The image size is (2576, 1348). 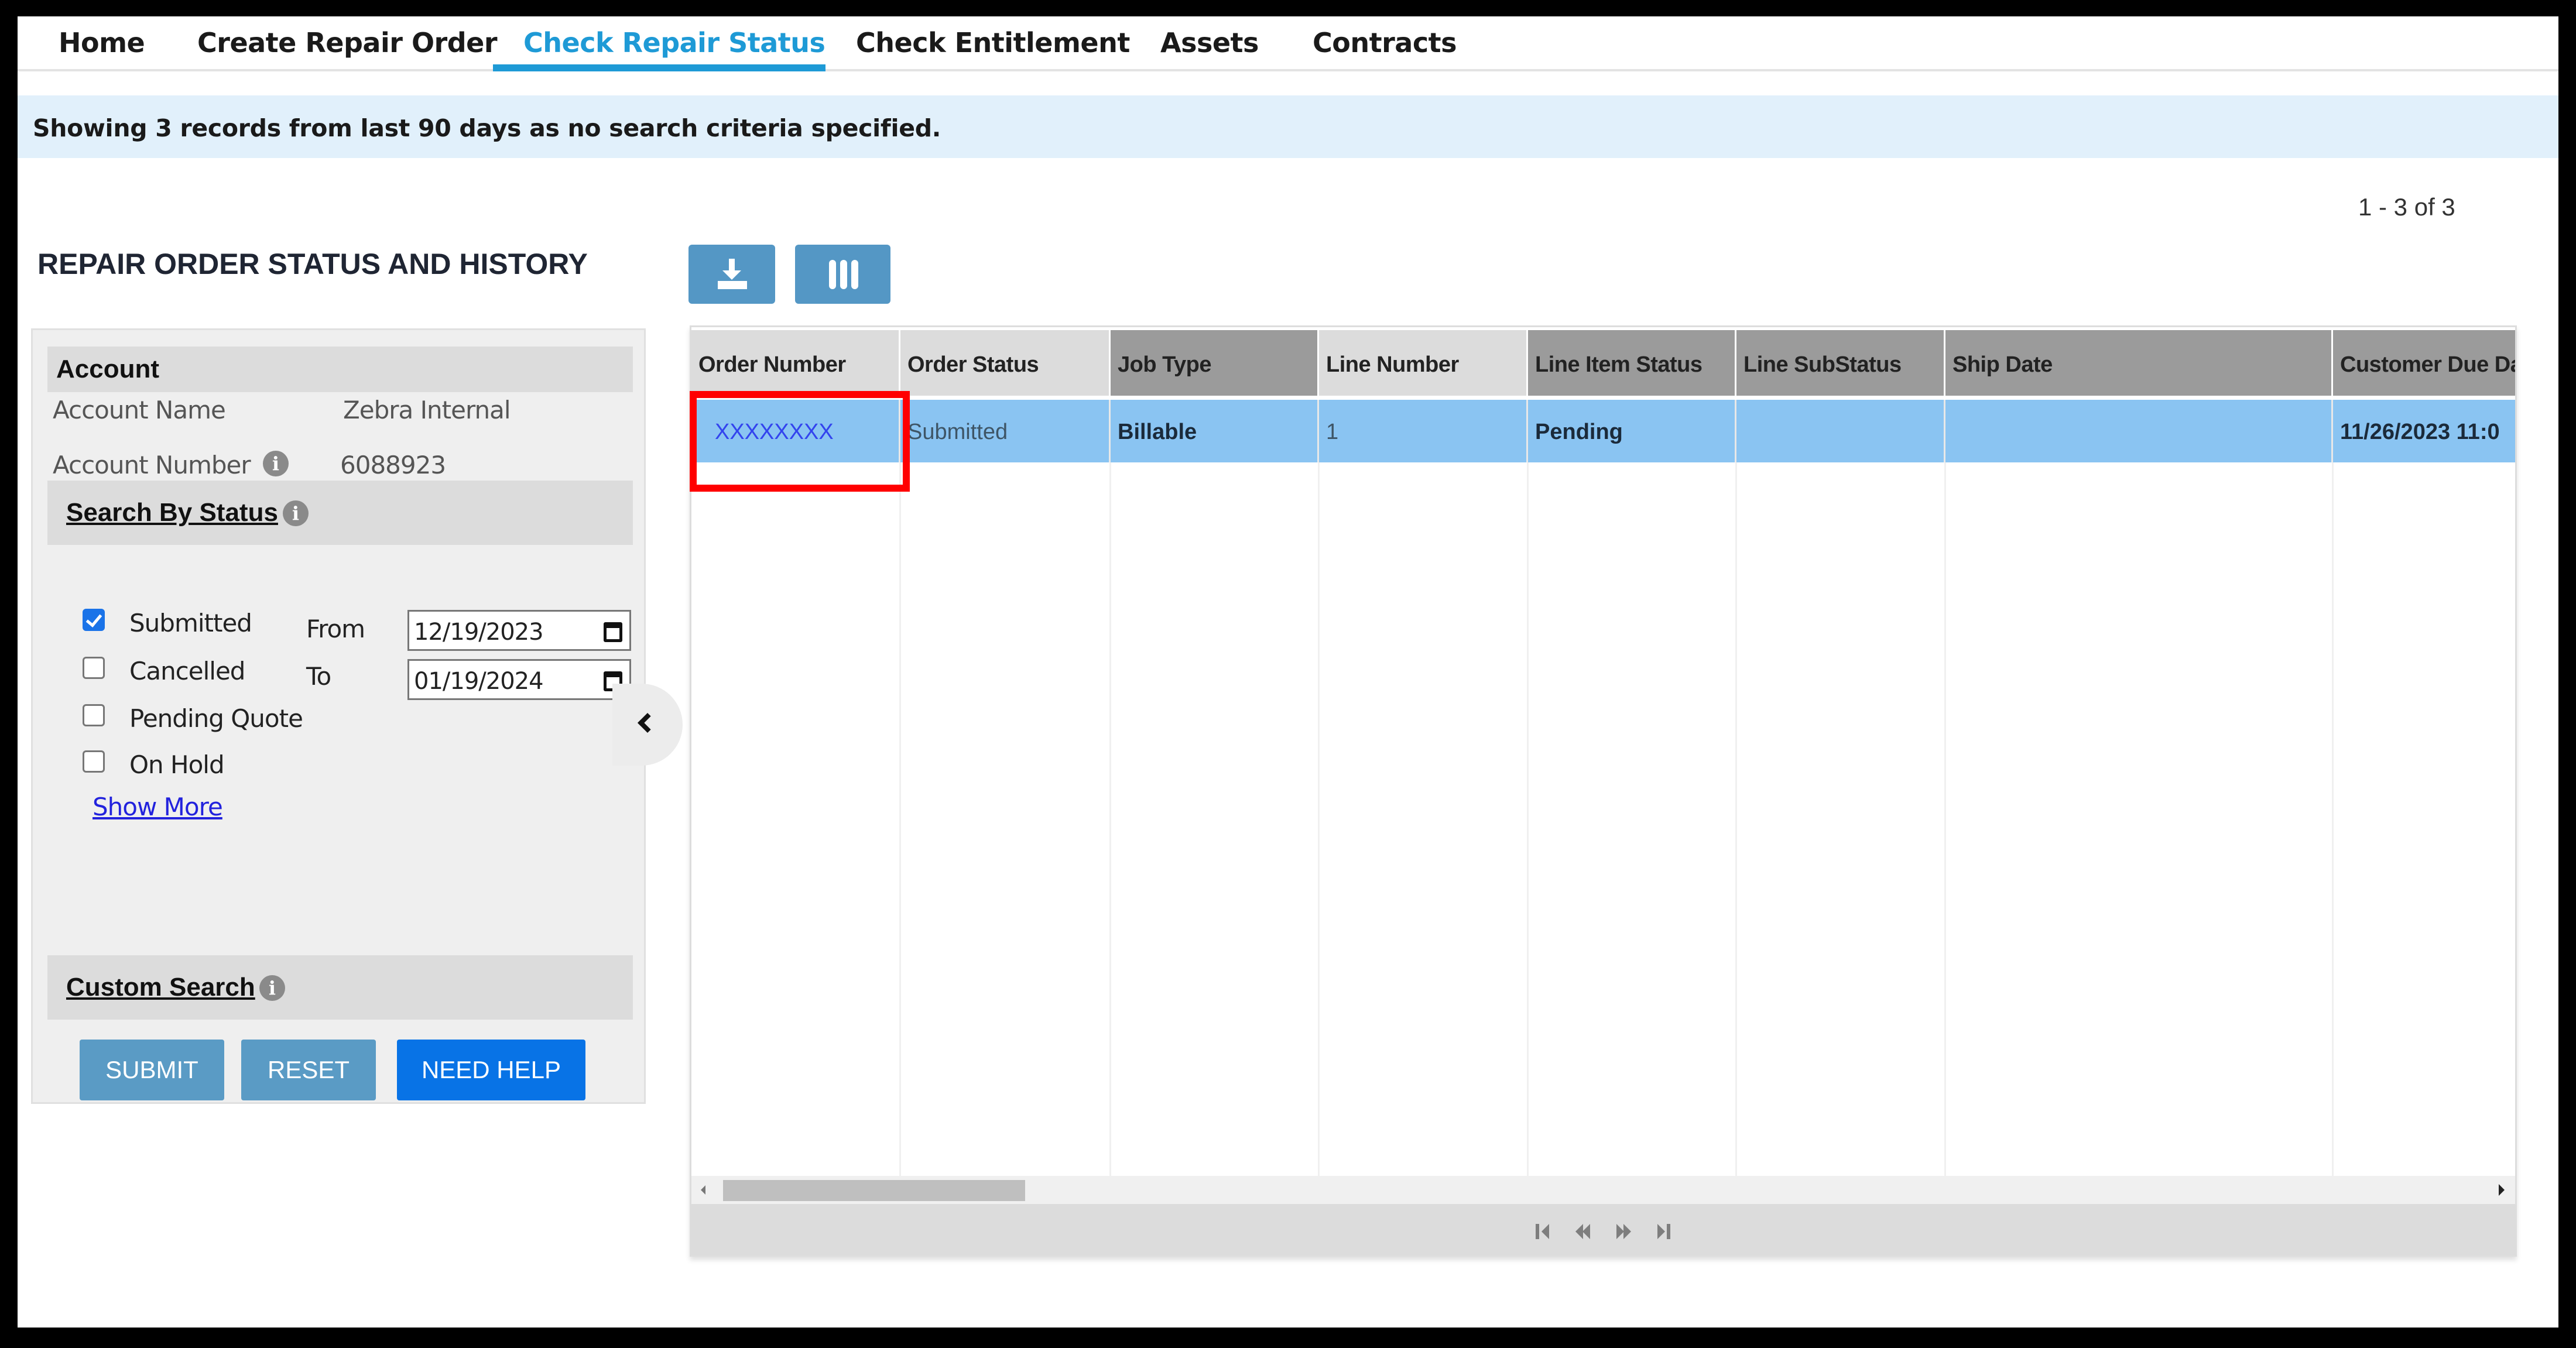 What do you see at coordinates (94, 715) in the screenshot?
I see `status-pending-quote-checkbox` at bounding box center [94, 715].